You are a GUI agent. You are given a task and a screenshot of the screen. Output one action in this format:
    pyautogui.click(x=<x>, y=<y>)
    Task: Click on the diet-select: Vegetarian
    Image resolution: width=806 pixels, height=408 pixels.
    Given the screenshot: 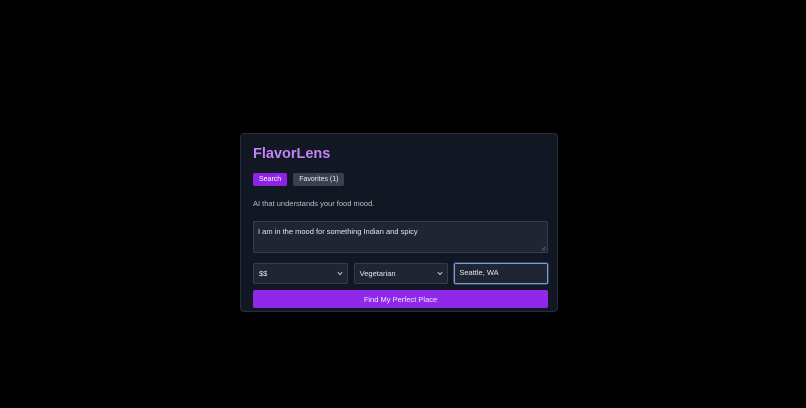 What is the action you would take?
    pyautogui.click(x=401, y=273)
    